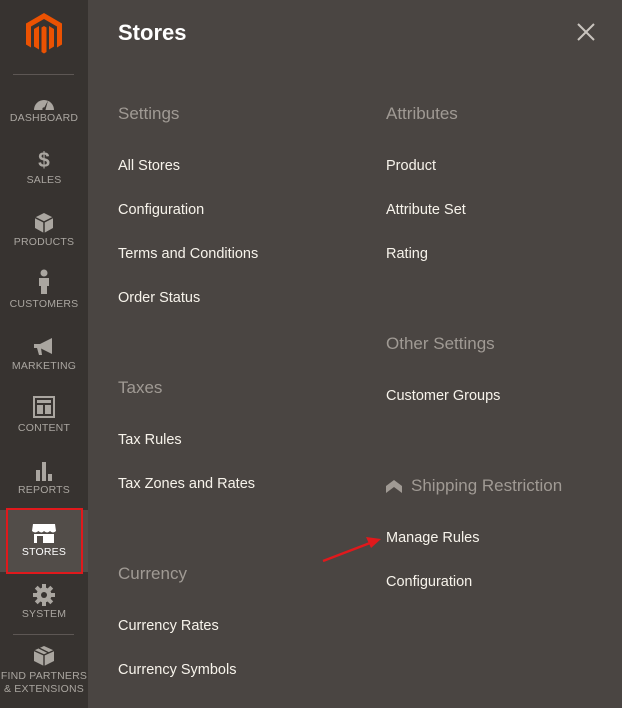 Image resolution: width=622 pixels, height=708 pixels. I want to click on section-title-settings: Settings, so click(149, 113).